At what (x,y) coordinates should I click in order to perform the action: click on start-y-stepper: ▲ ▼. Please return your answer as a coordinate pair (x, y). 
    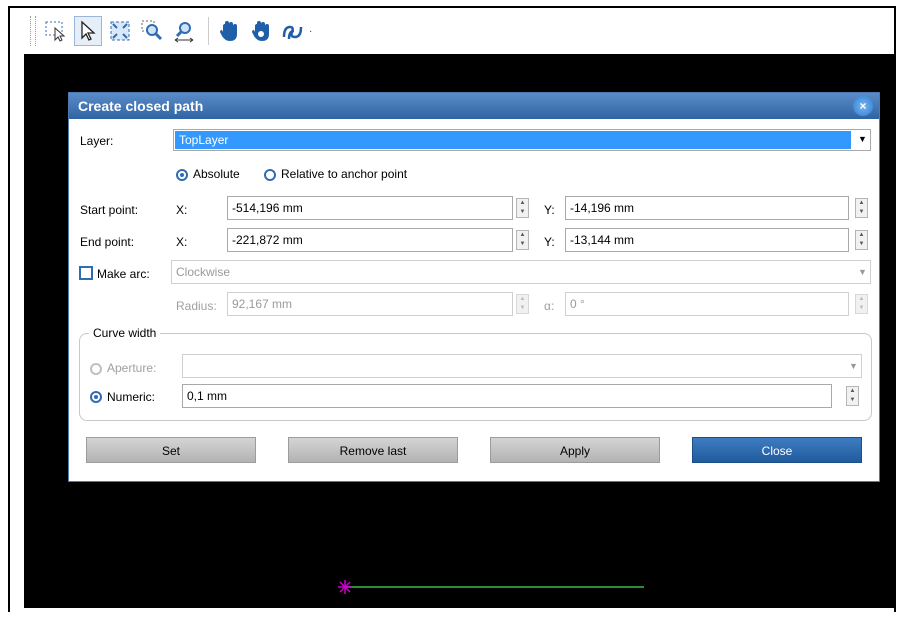
    Looking at the image, I should click on (861, 208).